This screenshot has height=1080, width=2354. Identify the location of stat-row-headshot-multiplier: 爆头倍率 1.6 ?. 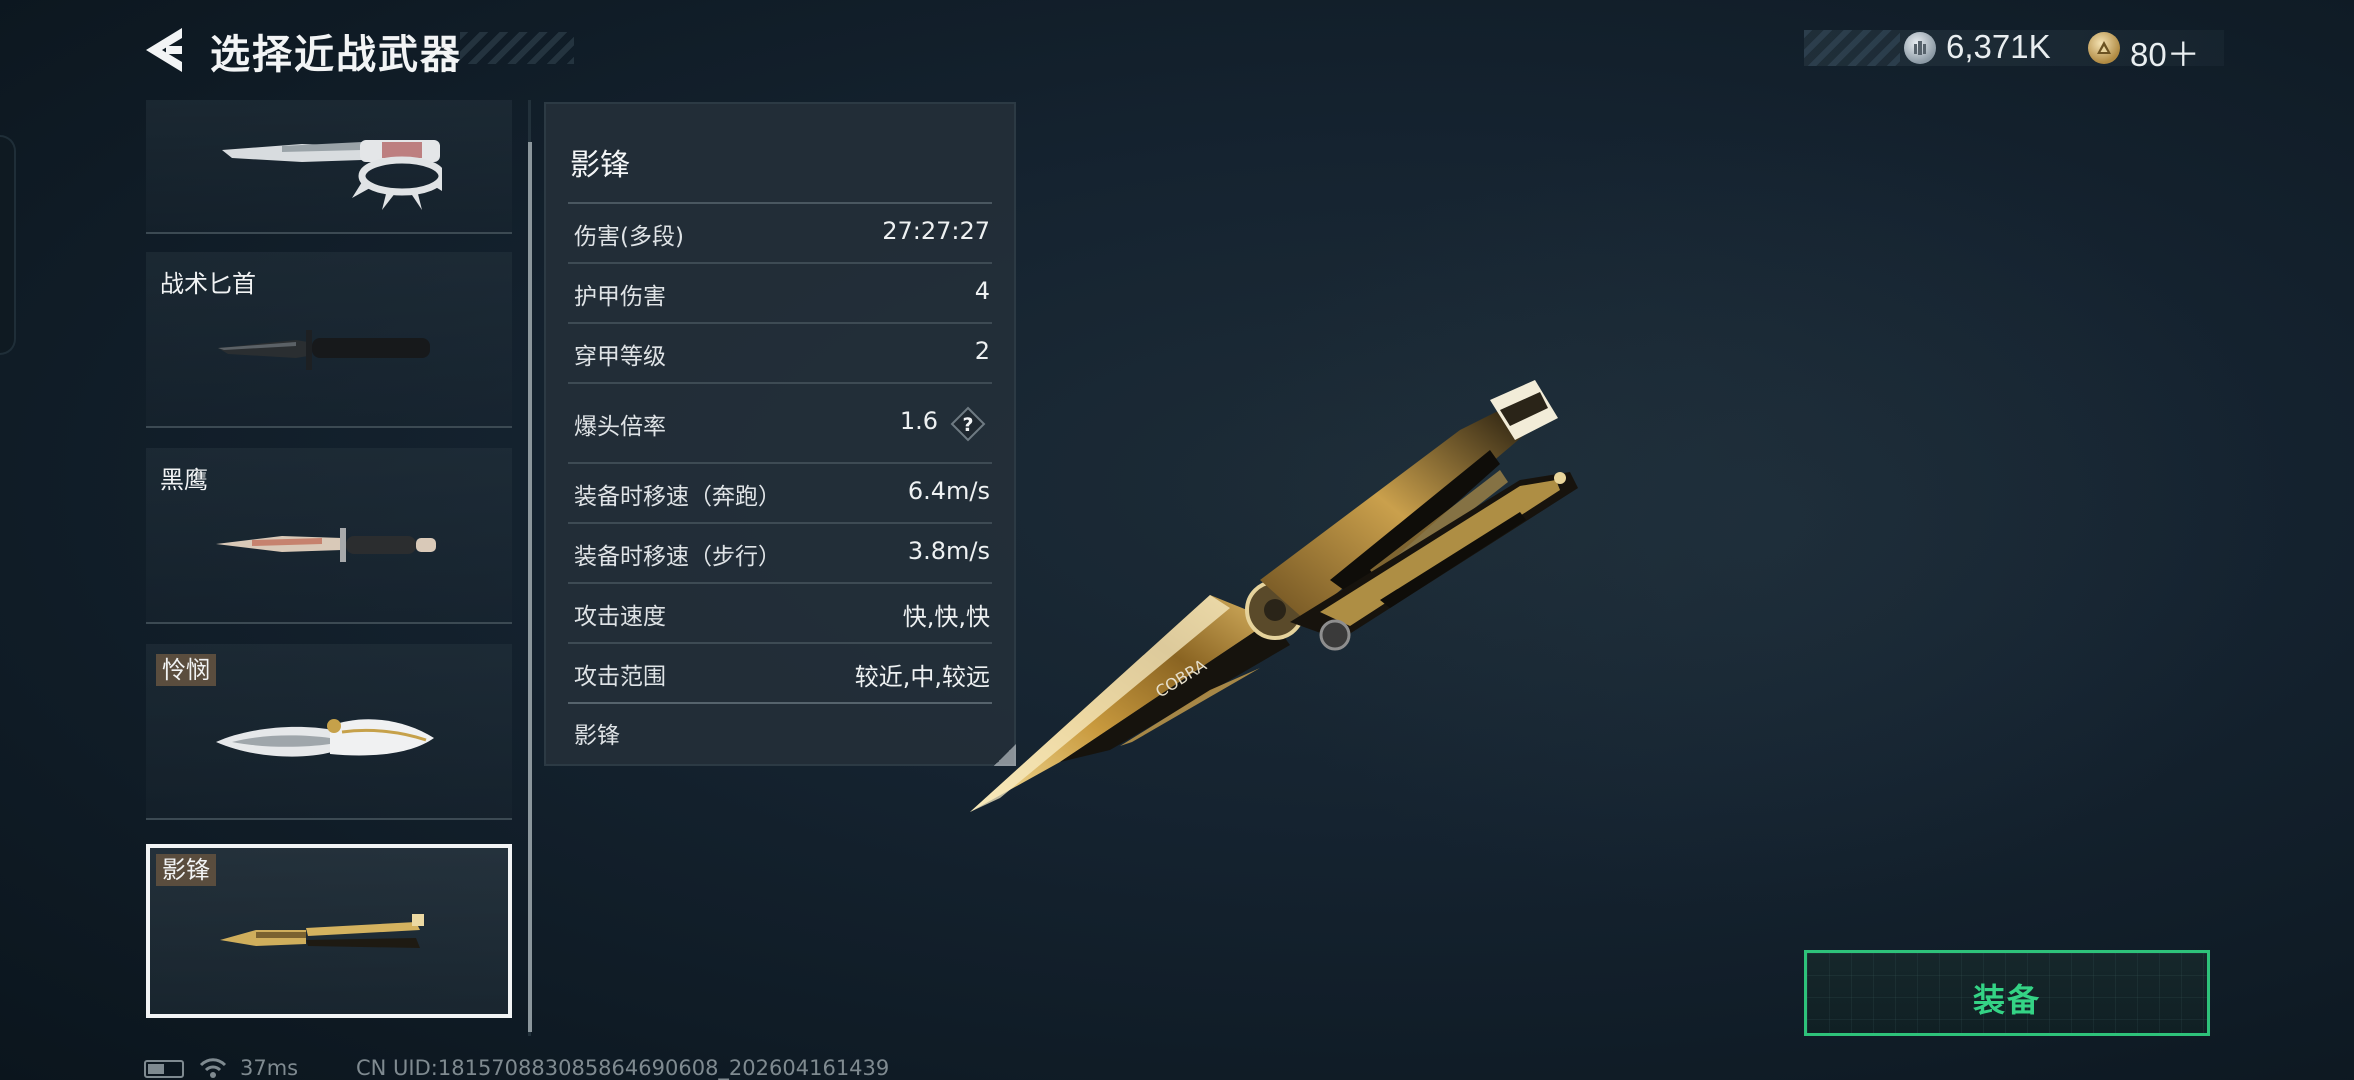
(780, 424).